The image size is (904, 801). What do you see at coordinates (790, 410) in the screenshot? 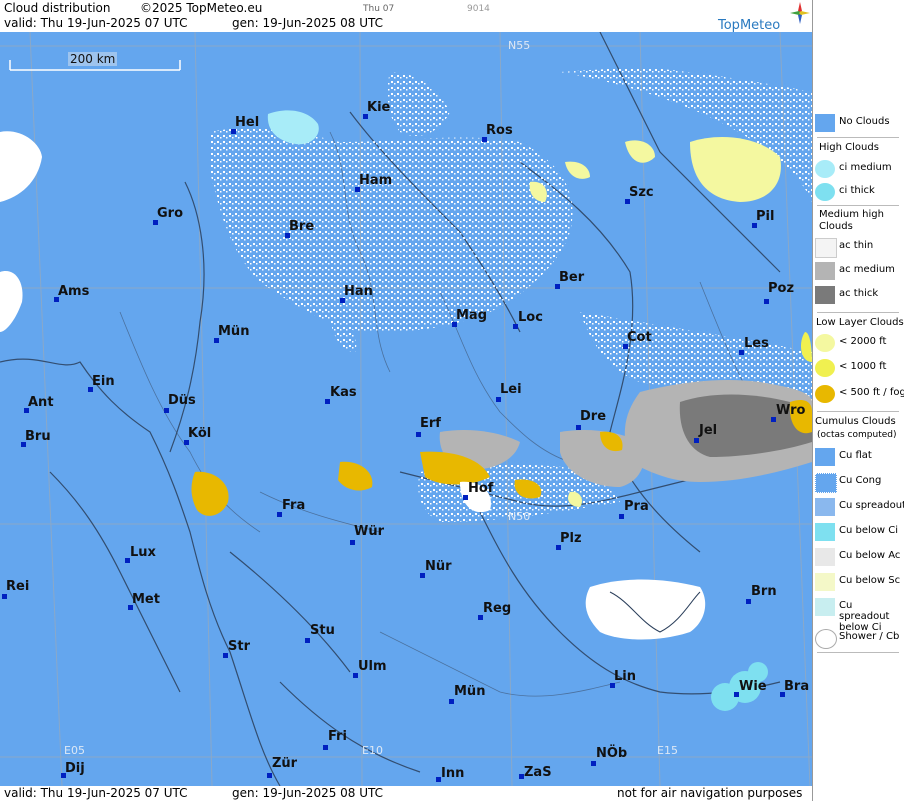
I see `city-label: Wro` at bounding box center [790, 410].